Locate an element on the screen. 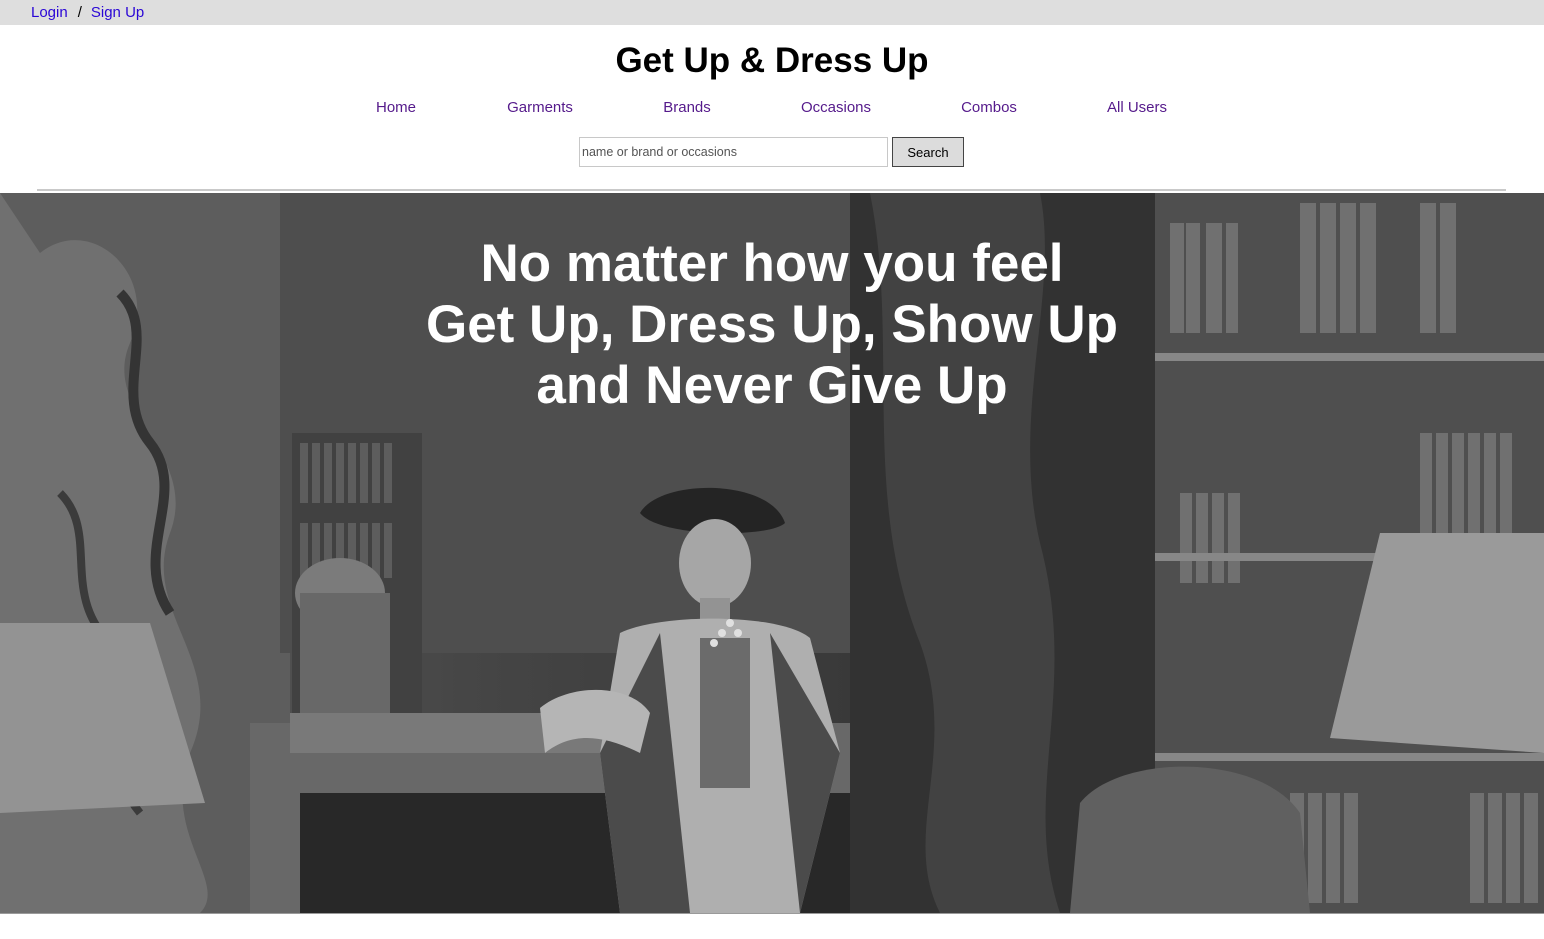  login-link: Login is located at coordinates (49, 12).